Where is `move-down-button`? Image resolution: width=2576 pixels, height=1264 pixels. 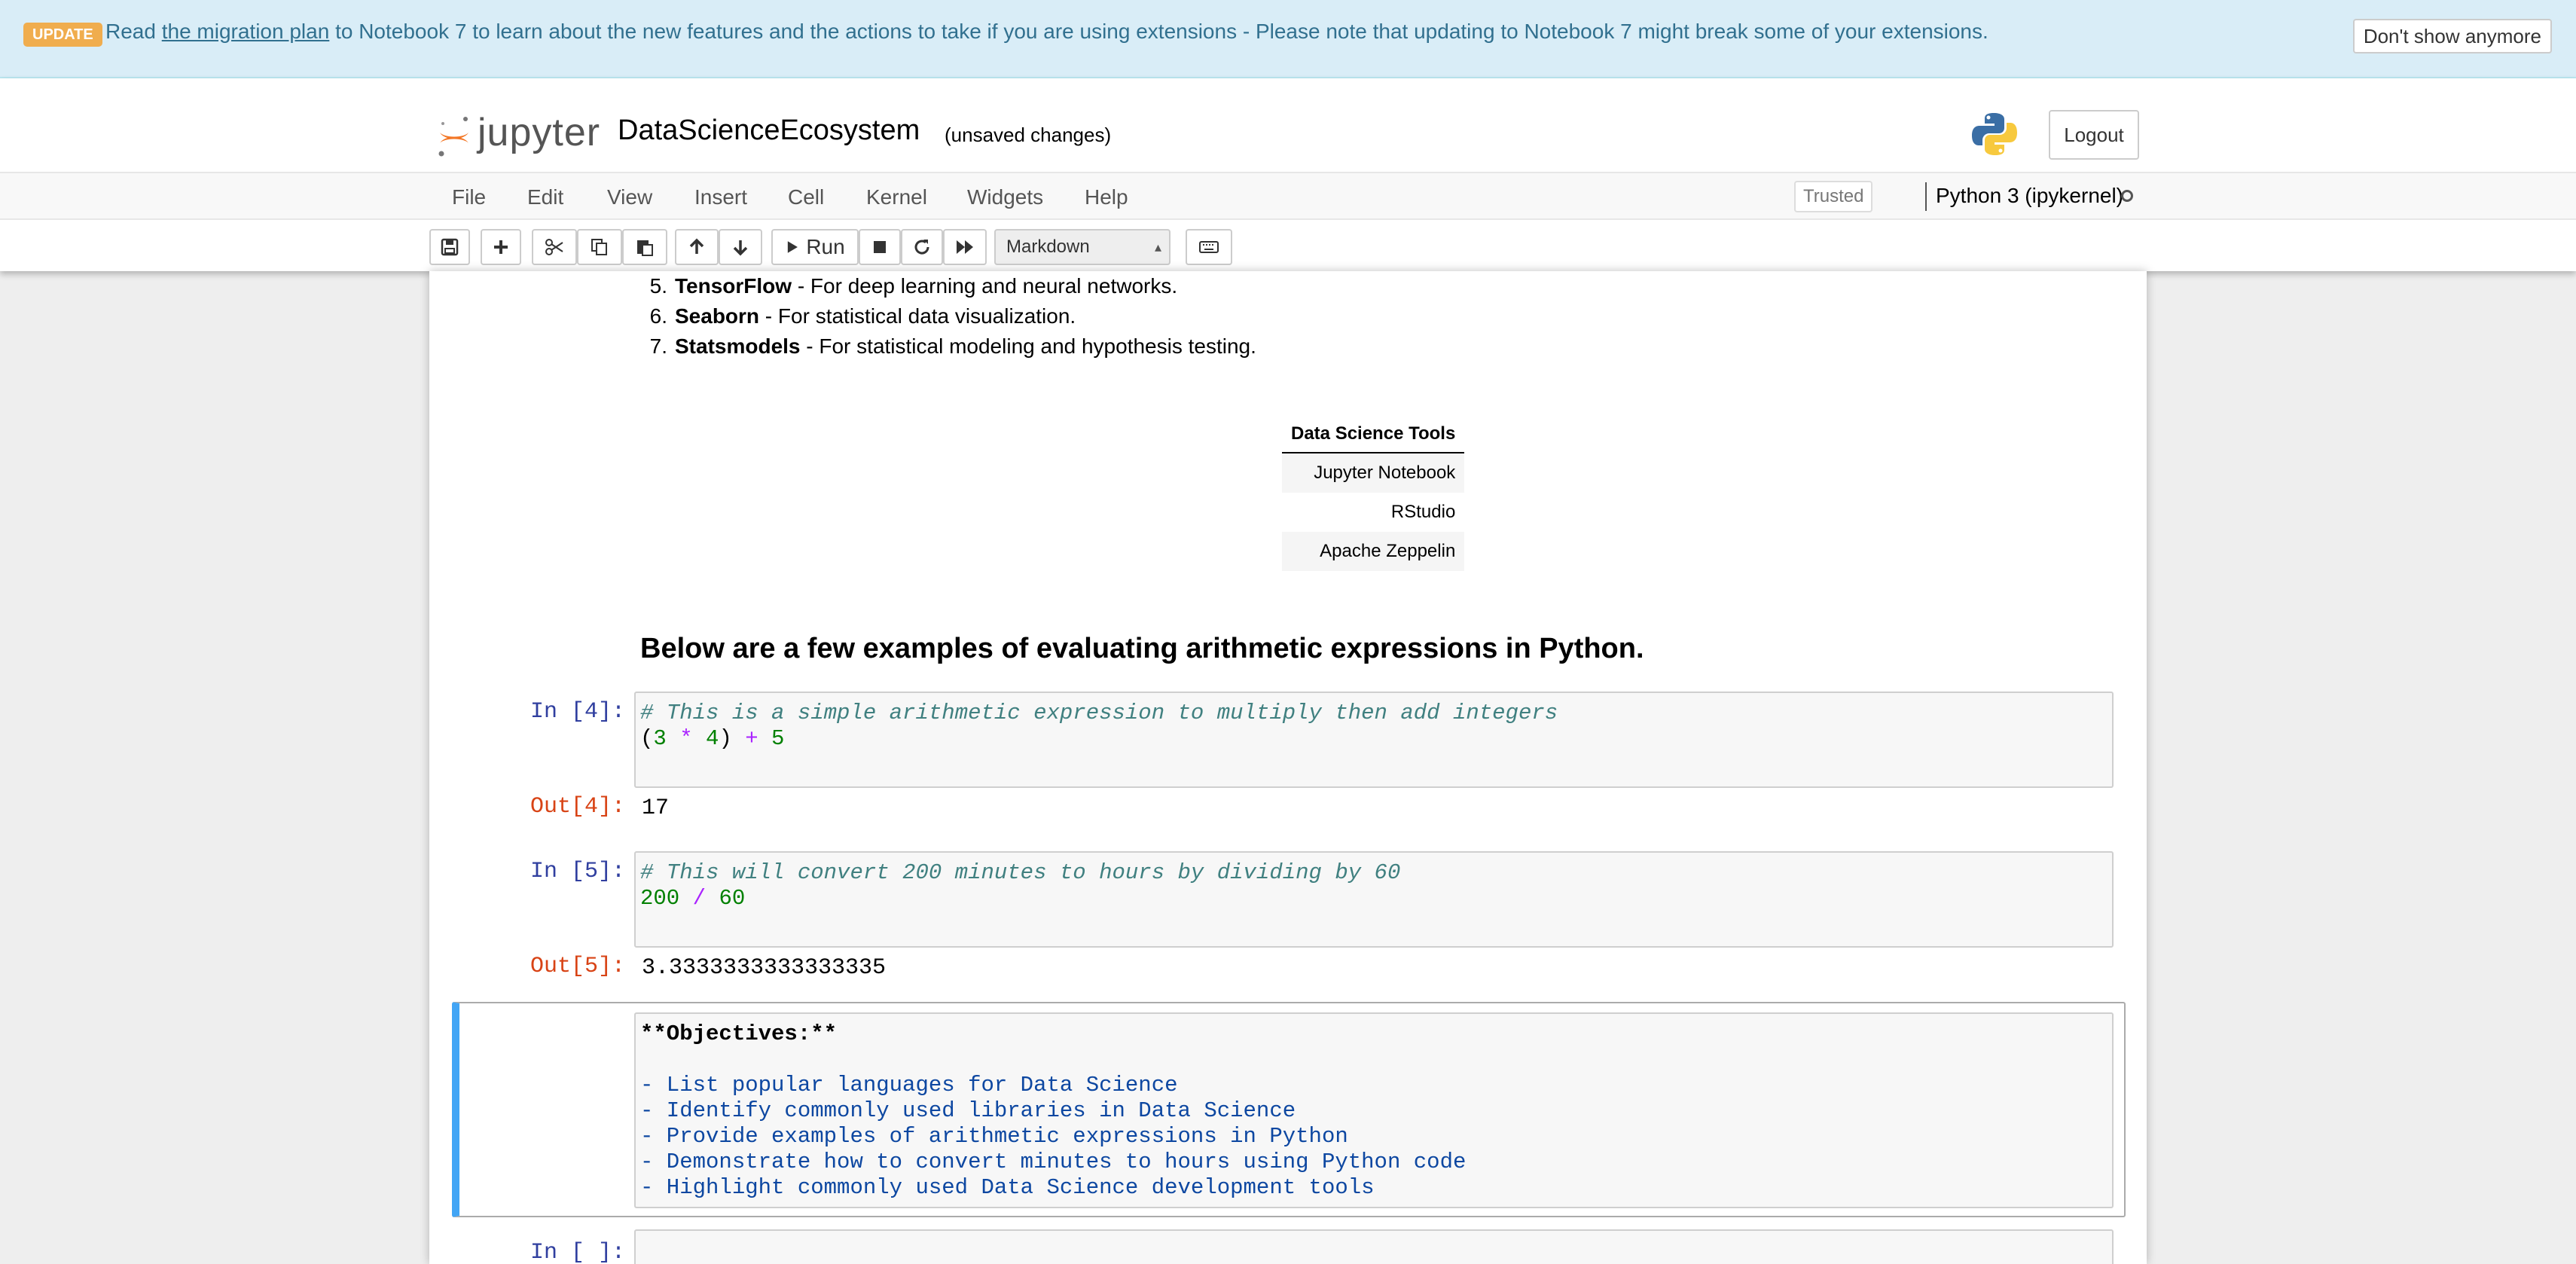
move-down-button is located at coordinates (741, 247).